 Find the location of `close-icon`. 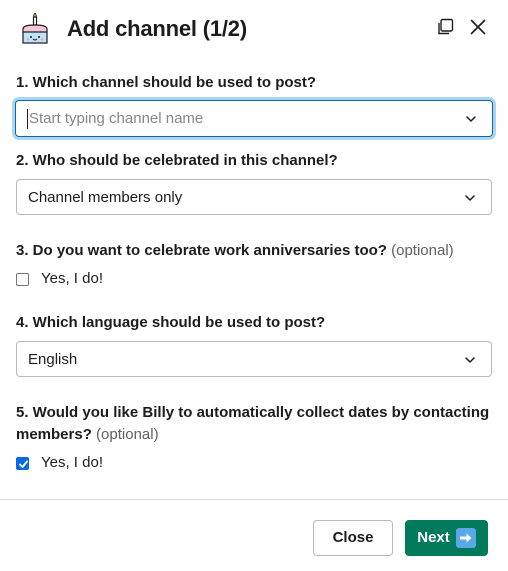

close-icon is located at coordinates (478, 29).